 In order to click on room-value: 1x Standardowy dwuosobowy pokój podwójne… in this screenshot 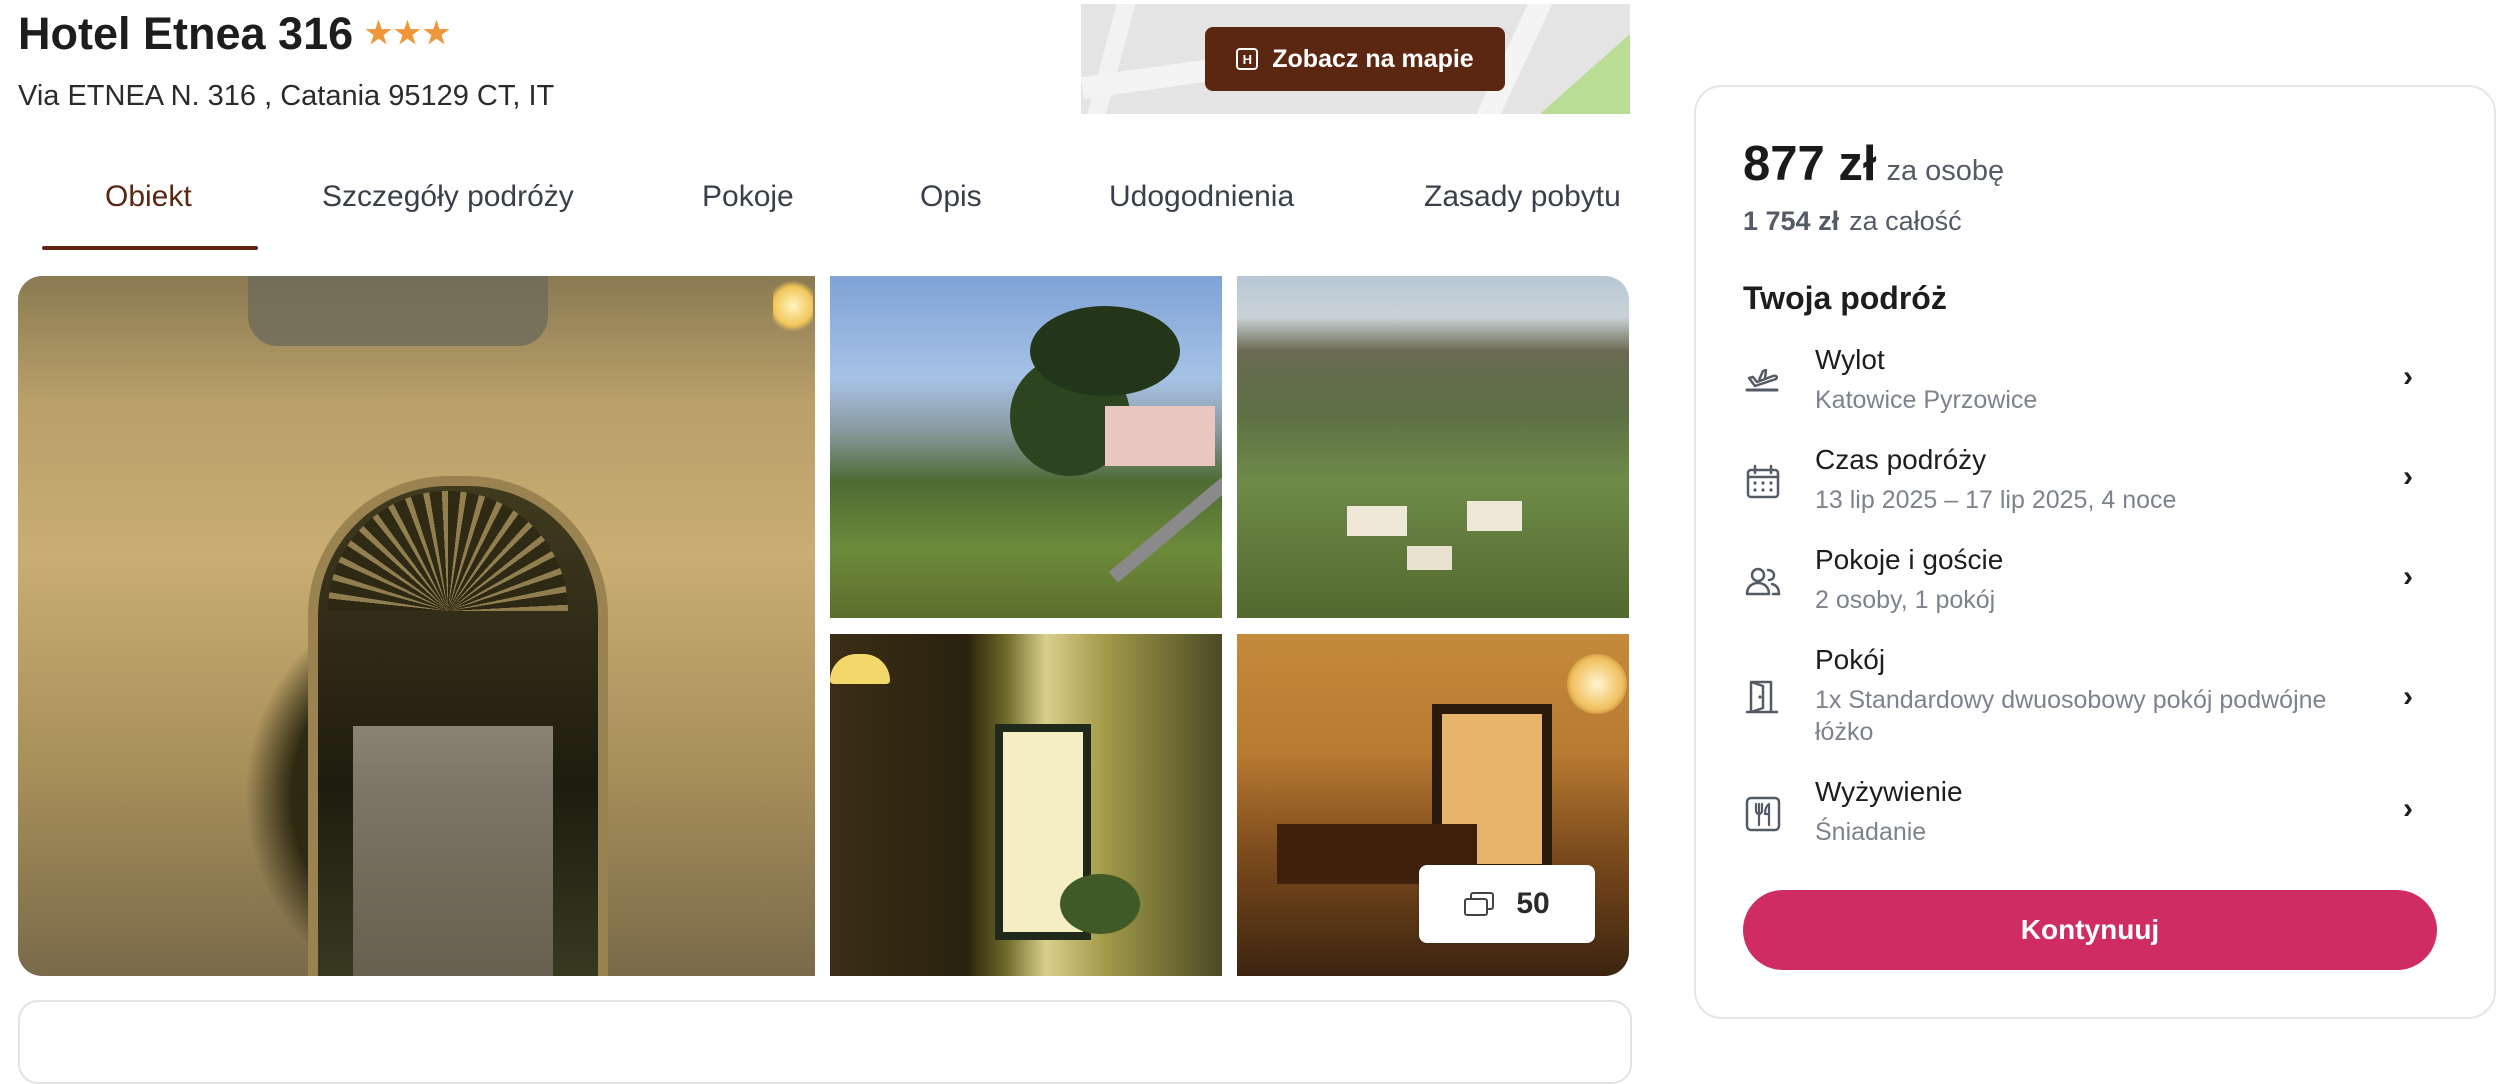, I will do `click(2071, 716)`.